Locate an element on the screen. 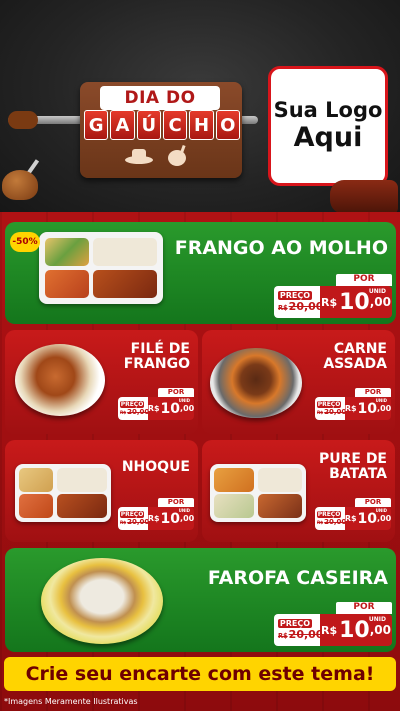 The image size is (400, 711). product-name-line: FRANGO is located at coordinates (156, 364).